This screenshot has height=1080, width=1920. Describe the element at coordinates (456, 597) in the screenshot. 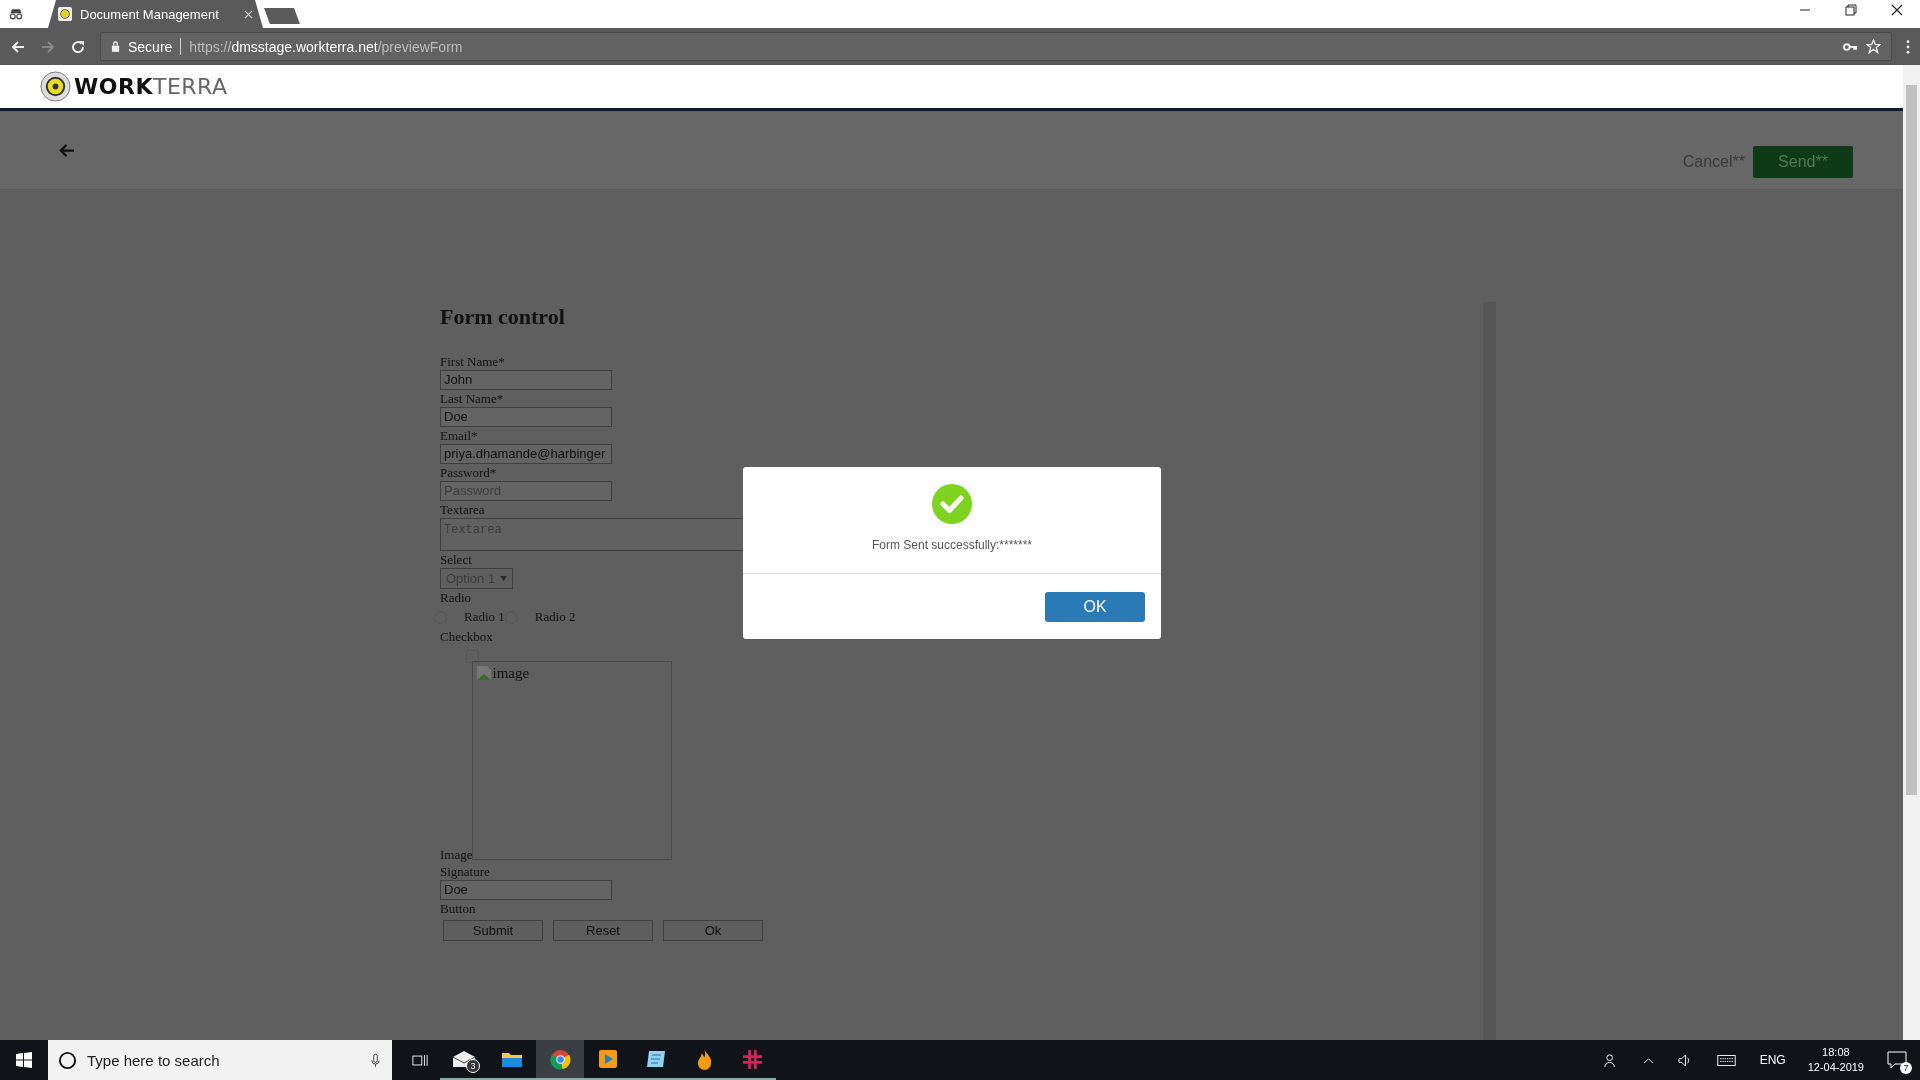

I see `field-label: Radio` at that location.